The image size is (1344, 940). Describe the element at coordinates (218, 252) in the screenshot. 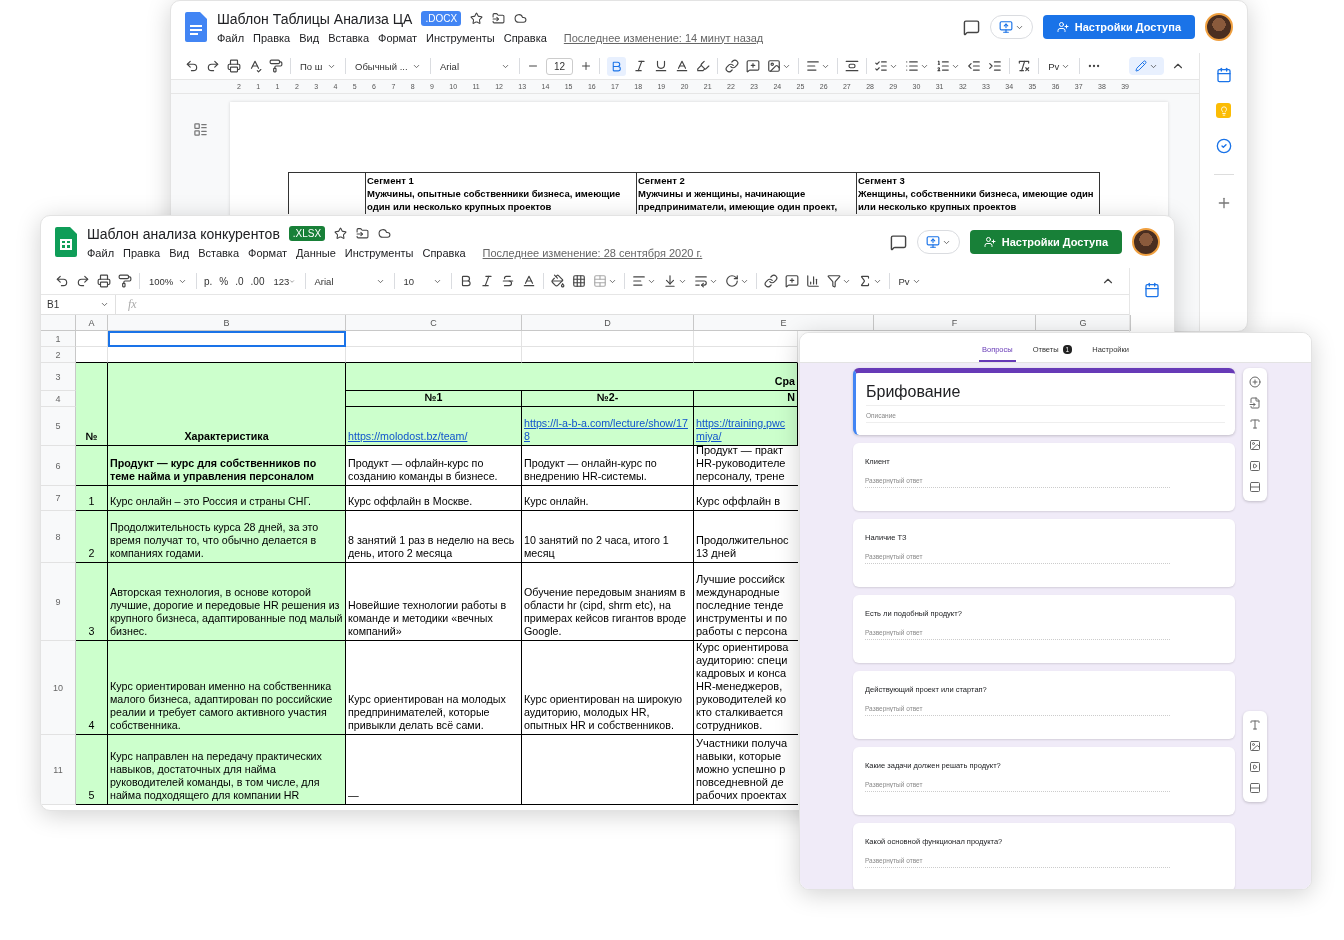

I see `menu-item: Вставка` at that location.